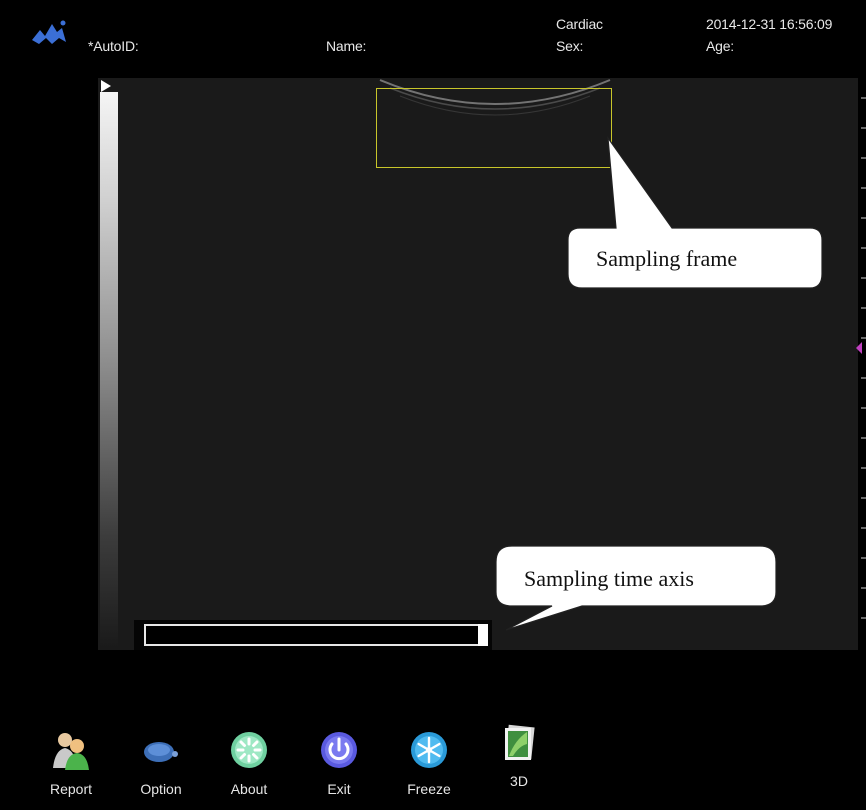 The height and width of the screenshot is (810, 866). I want to click on freeze-label: Freeze, so click(429, 789).